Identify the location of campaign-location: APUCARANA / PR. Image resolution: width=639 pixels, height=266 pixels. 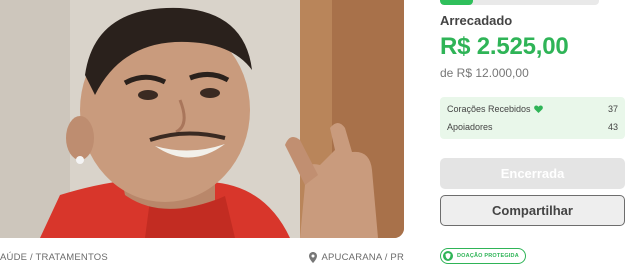
(356, 257).